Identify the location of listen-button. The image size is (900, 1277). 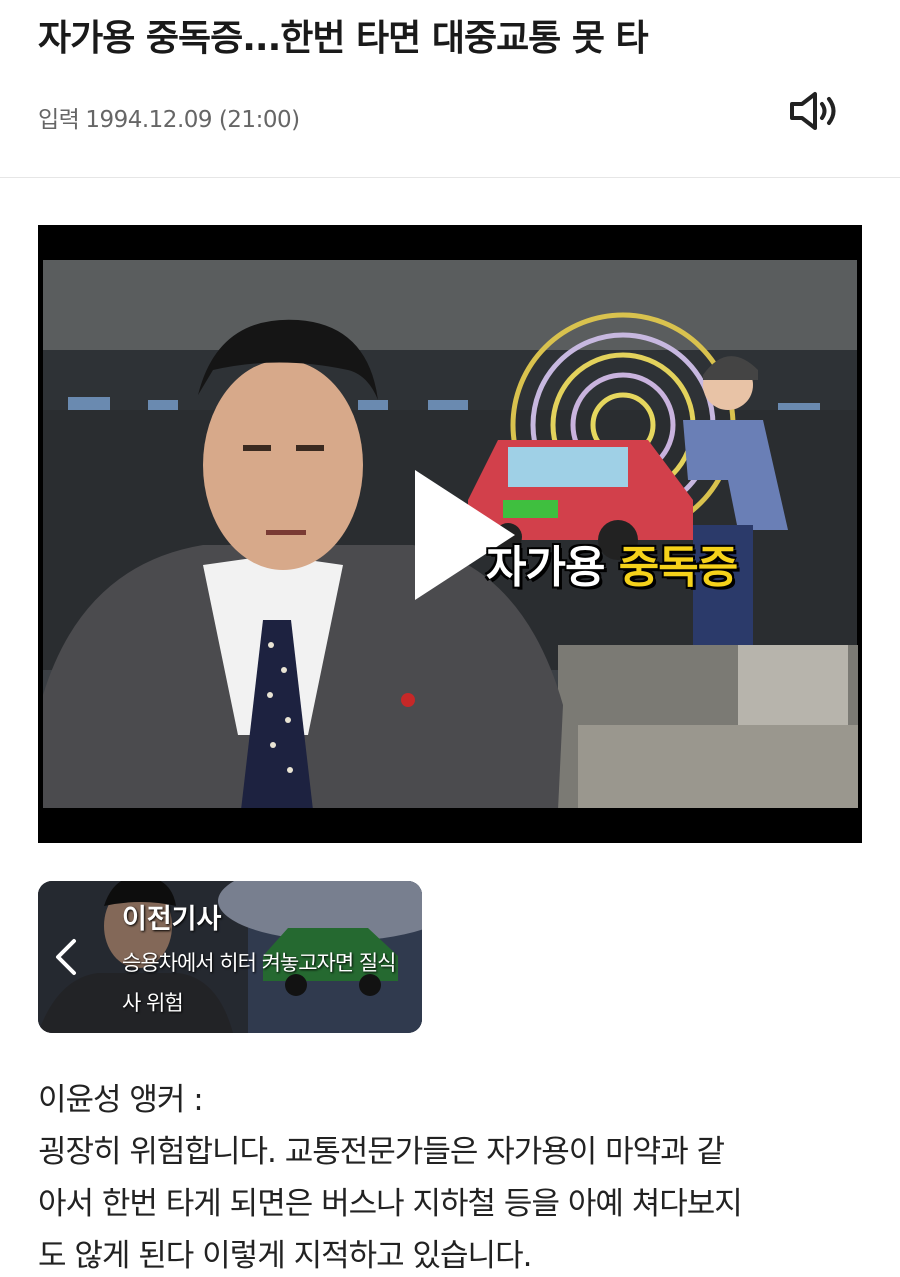
(815, 111).